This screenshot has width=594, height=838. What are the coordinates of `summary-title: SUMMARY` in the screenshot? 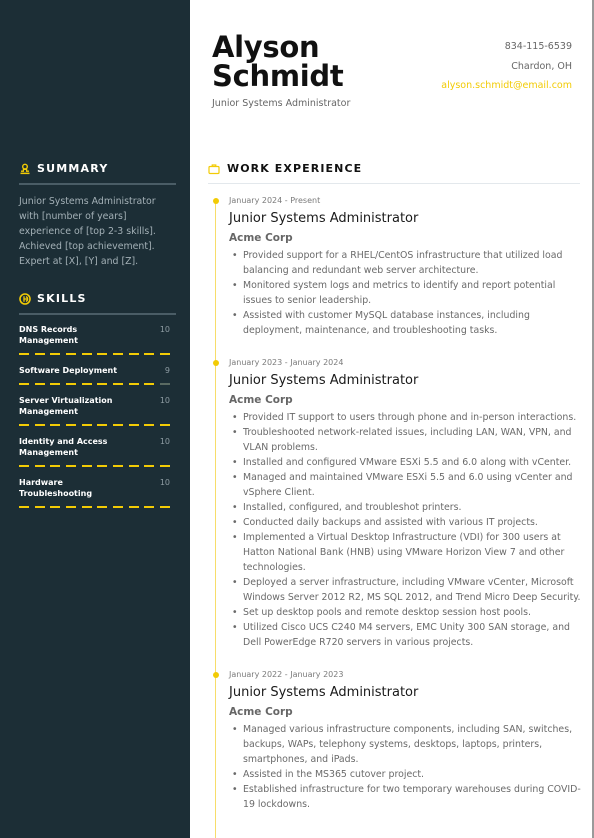 It's located at (73, 168).